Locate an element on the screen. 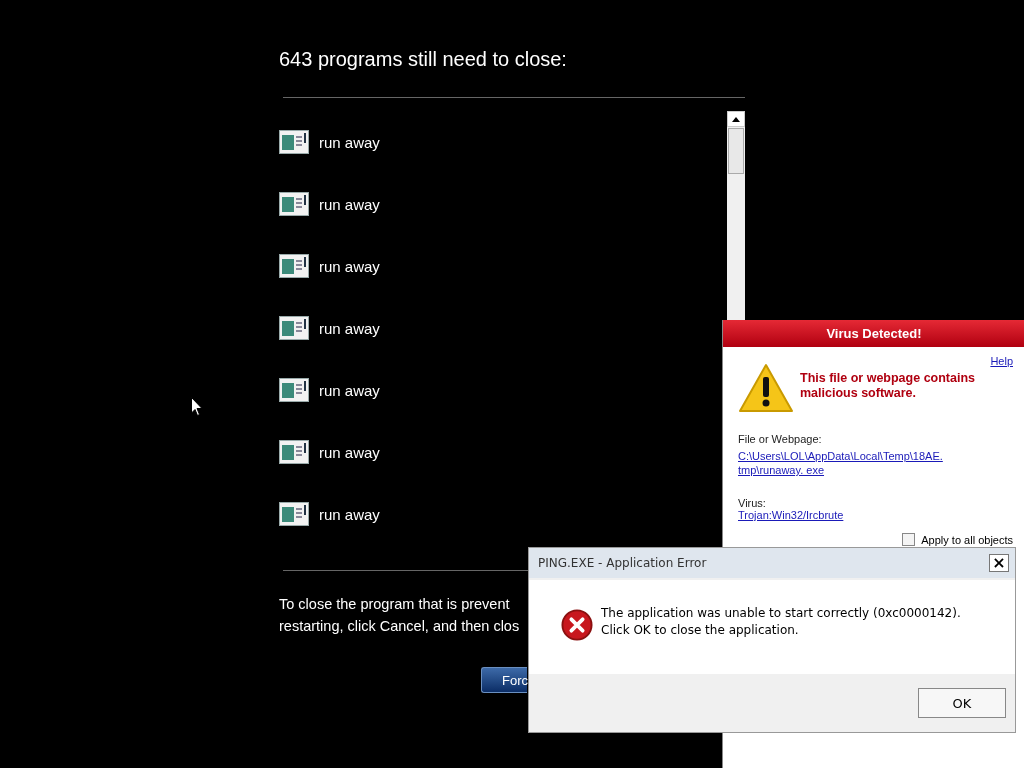  error-message: The application was unable to start correctly (0xc0000142). Click OK to close the application. is located at coordinates (781, 622).